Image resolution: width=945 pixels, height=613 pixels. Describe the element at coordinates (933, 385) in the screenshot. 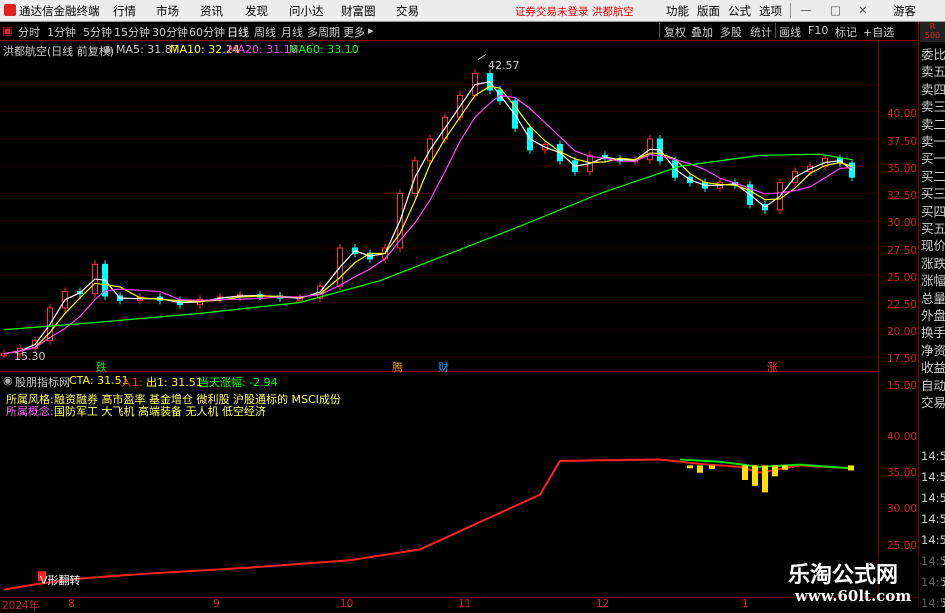

I see `quote-field-19: 自动` at that location.